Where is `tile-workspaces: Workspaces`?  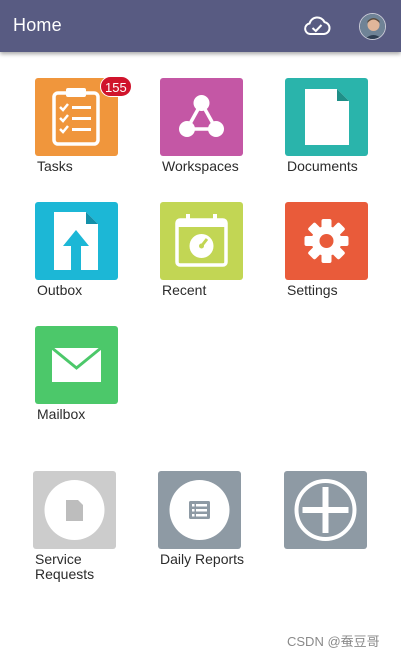
tile-workspaces: Workspaces is located at coordinates (215, 126).